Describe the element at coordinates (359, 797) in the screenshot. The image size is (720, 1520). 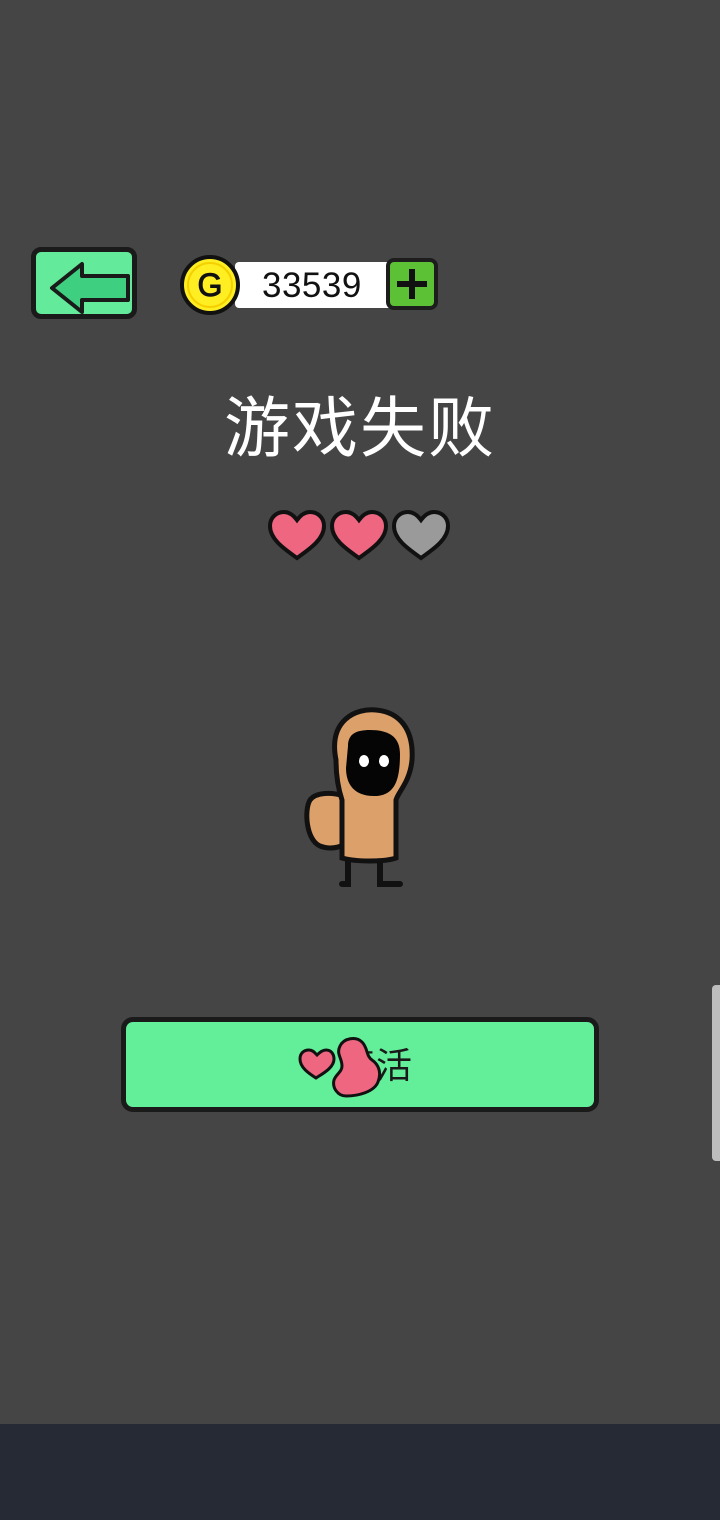
I see `hooded-character` at that location.